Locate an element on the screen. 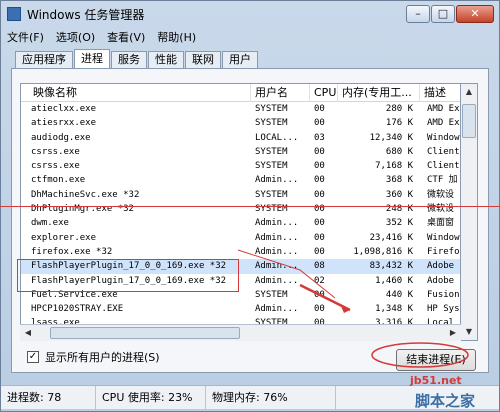  menu-help: 帮助(H) is located at coordinates (176, 37).